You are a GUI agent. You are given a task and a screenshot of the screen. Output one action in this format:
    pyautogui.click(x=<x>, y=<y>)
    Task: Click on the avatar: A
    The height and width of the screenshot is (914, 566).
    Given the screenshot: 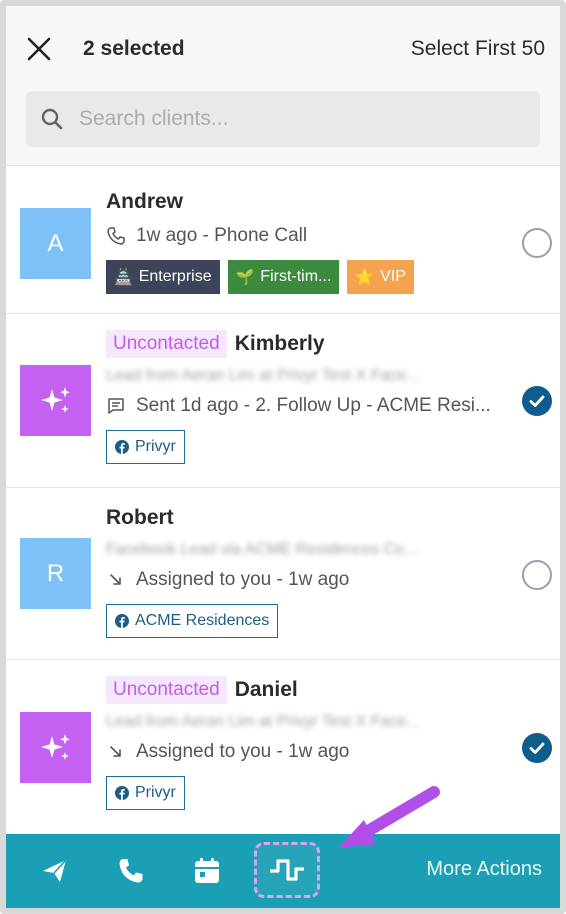 What is the action you would take?
    pyautogui.click(x=55, y=243)
    